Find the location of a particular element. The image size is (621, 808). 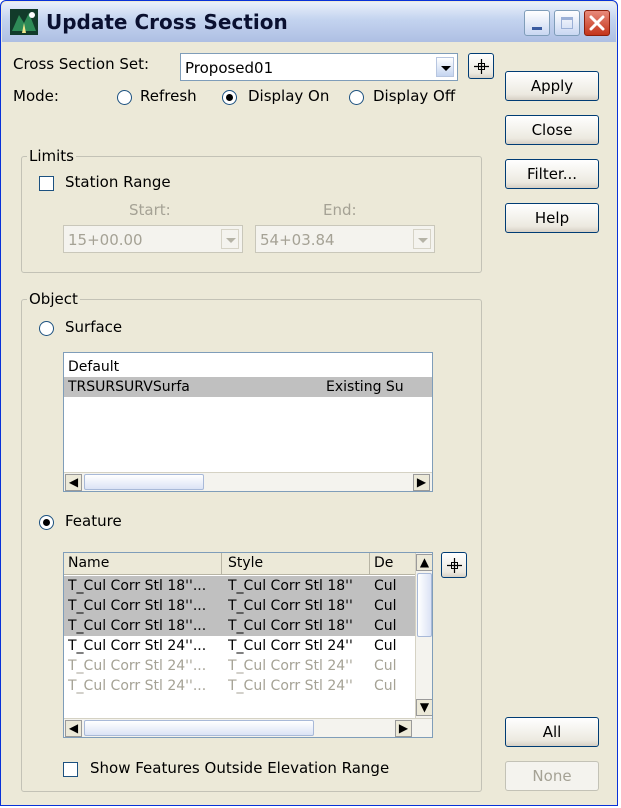

maximize-icon is located at coordinates (567, 23).